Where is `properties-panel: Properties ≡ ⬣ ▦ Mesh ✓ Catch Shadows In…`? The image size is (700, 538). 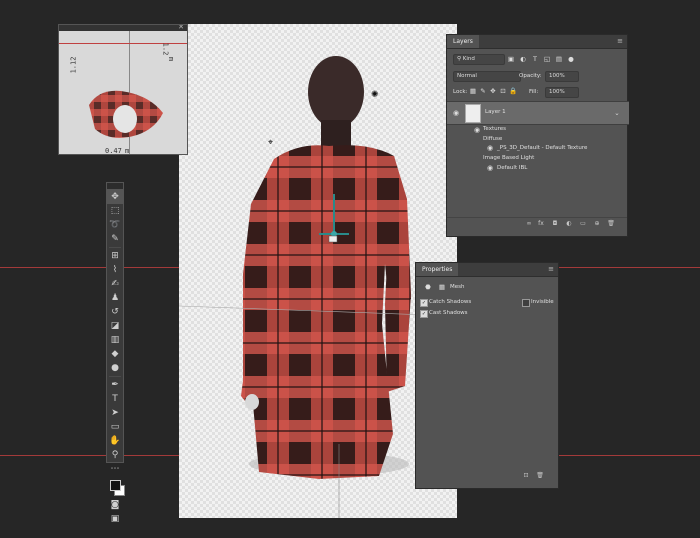
properties-panel: Properties ≡ ⬣ ▦ Mesh ✓ Catch Shadows In… is located at coordinates (487, 375).